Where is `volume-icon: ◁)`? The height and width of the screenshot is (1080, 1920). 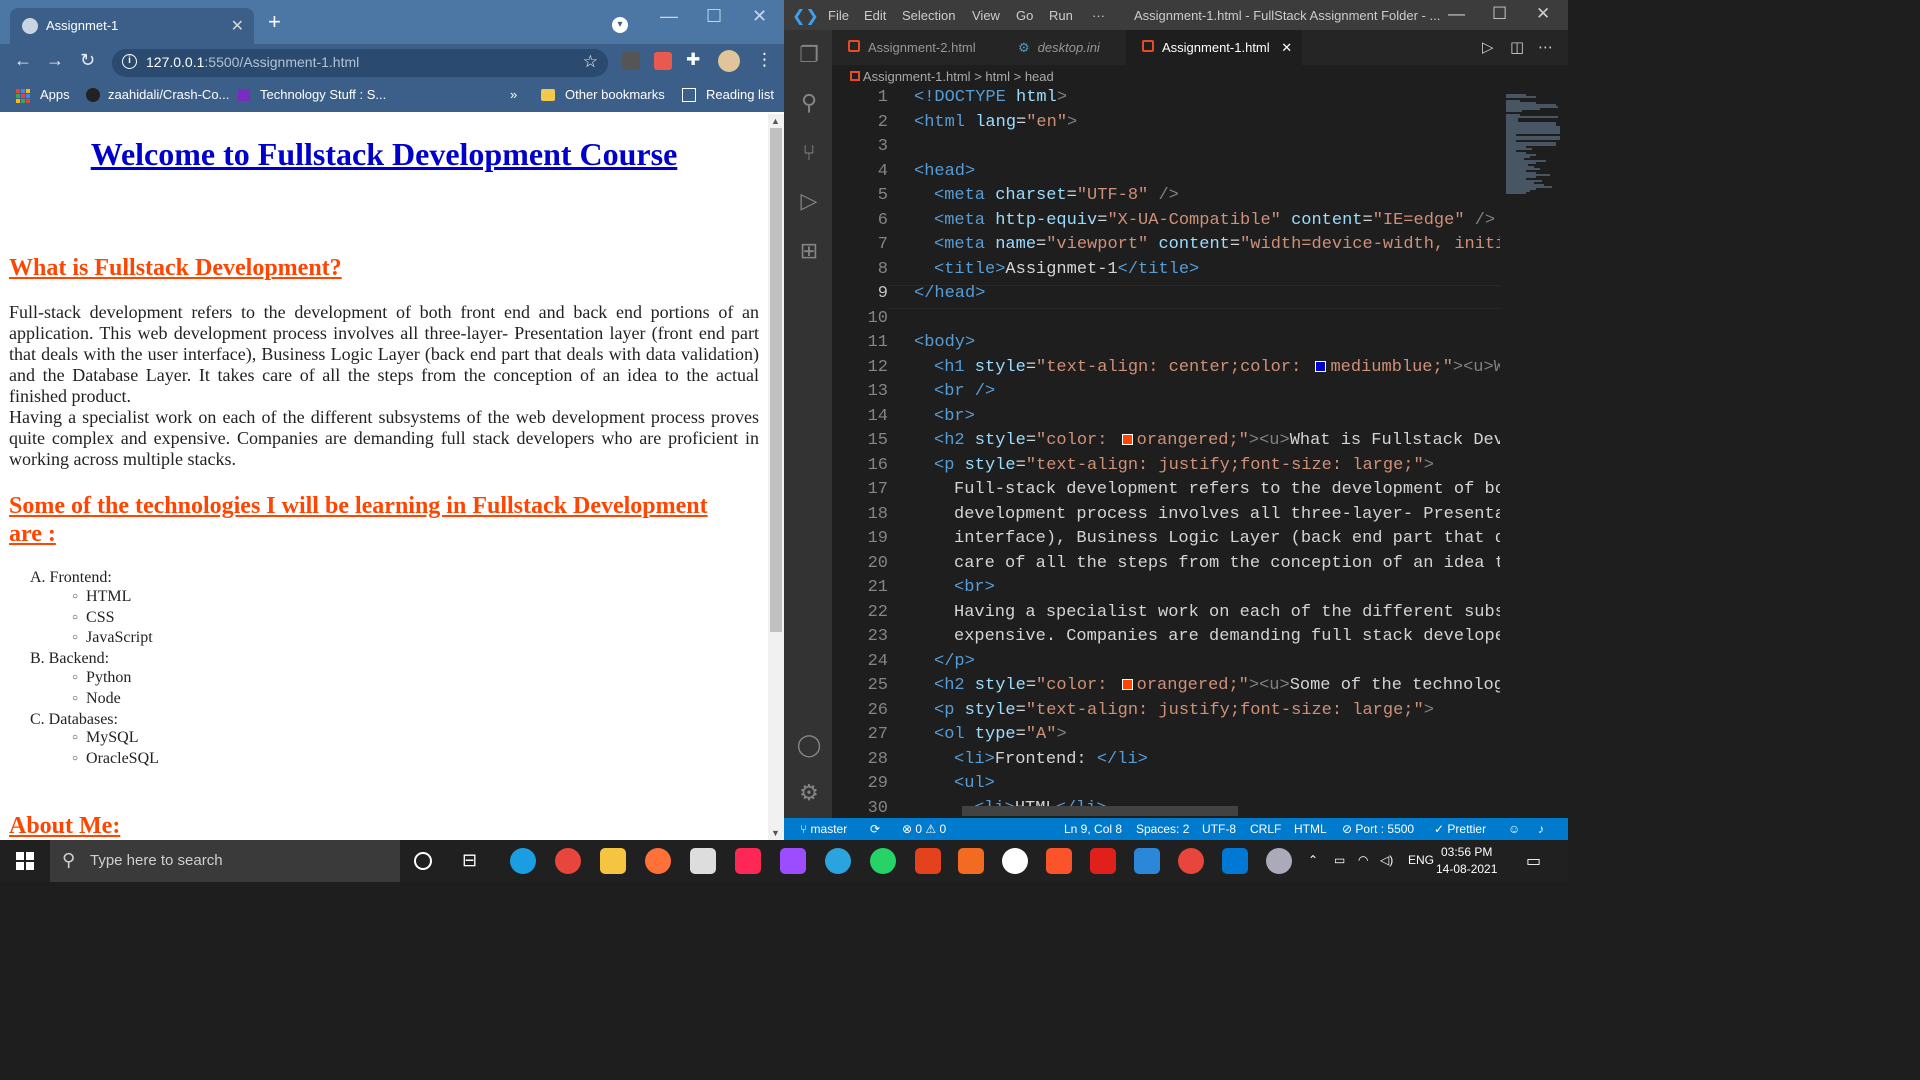 volume-icon: ◁) is located at coordinates (1386, 860).